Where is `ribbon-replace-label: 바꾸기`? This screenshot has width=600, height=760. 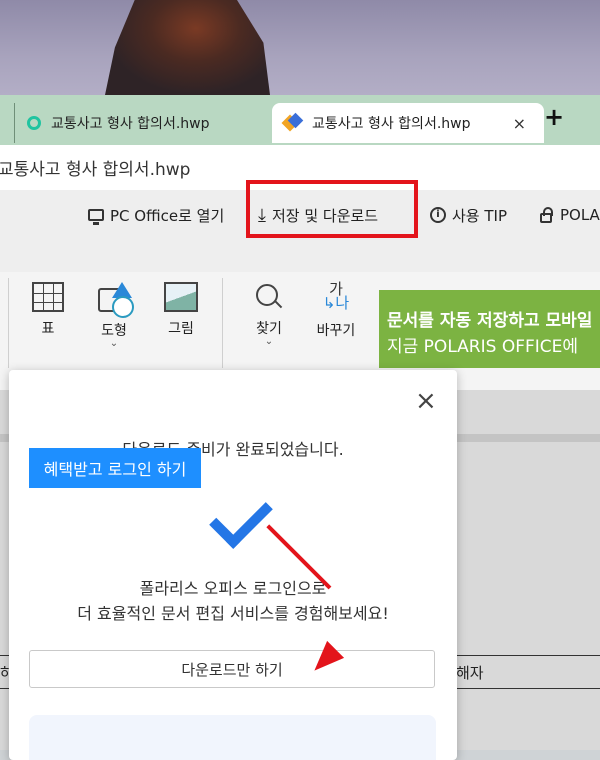
ribbon-replace-label: 바꾸기 is located at coordinates (336, 331).